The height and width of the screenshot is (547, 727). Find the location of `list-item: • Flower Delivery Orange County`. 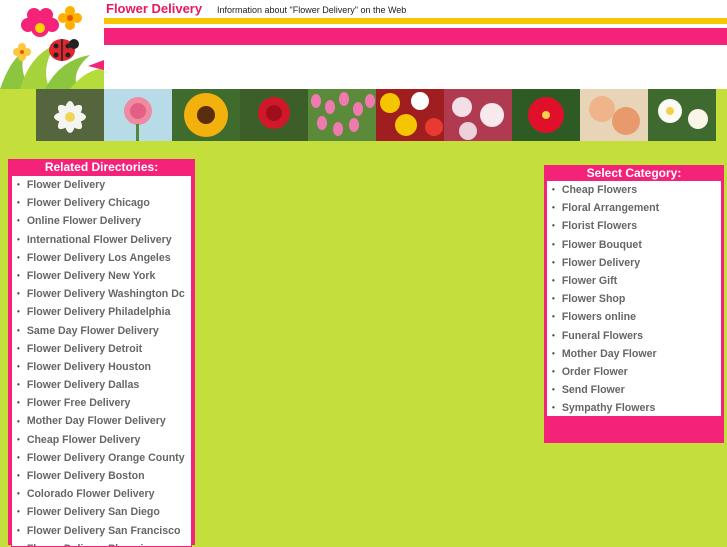

list-item: • Flower Delivery Orange County is located at coordinates (101, 458).